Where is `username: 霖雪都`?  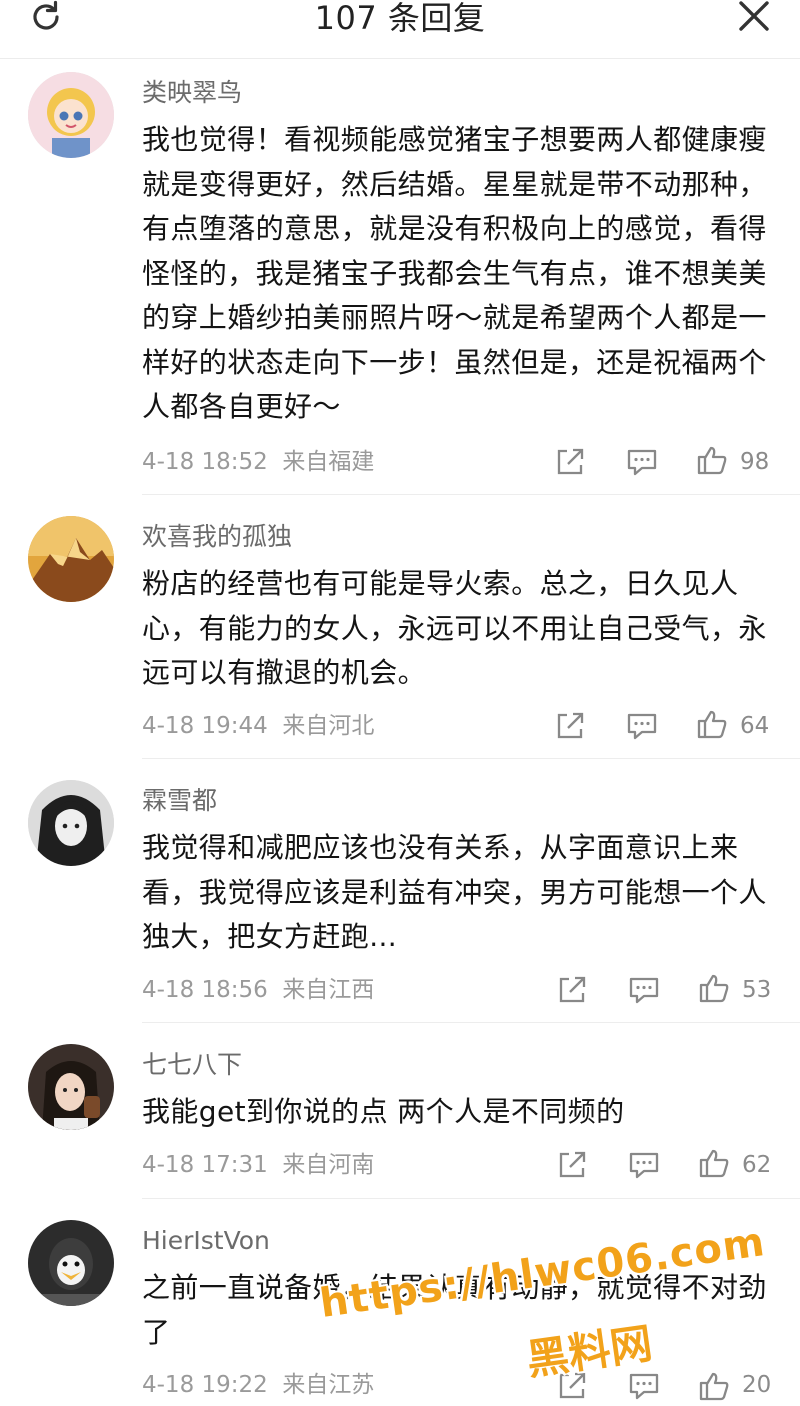
username: 霖雪都 is located at coordinates (179, 801).